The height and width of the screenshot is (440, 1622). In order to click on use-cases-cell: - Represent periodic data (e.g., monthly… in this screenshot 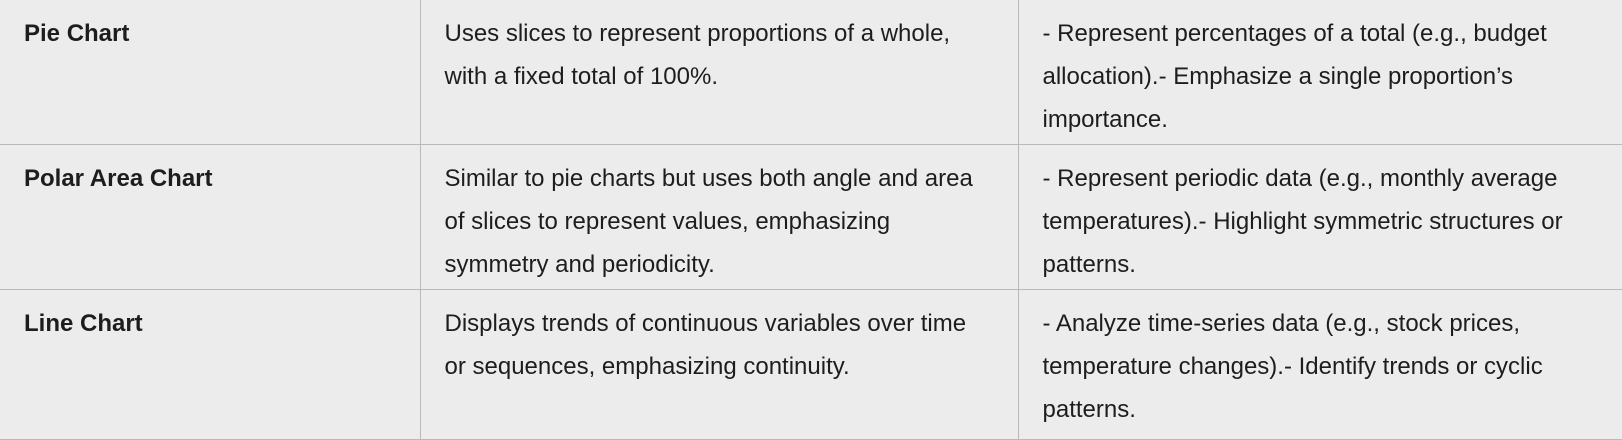, I will do `click(1319, 217)`.